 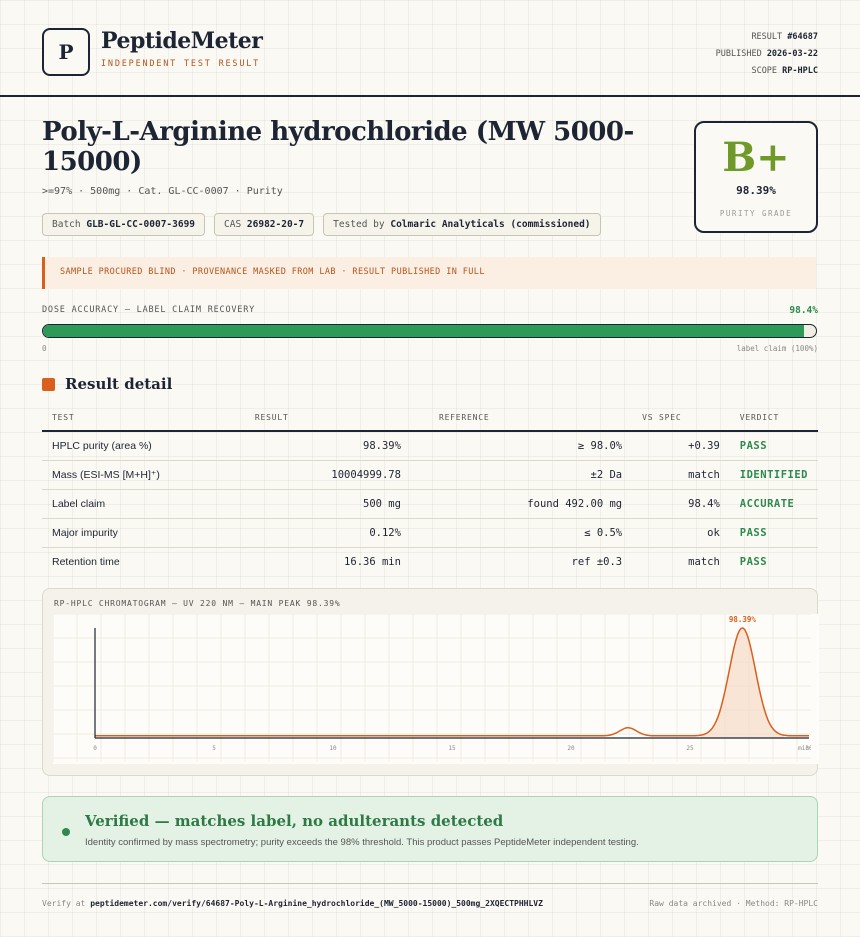 I want to click on dose-bar-min-label: 0, so click(x=44, y=348).